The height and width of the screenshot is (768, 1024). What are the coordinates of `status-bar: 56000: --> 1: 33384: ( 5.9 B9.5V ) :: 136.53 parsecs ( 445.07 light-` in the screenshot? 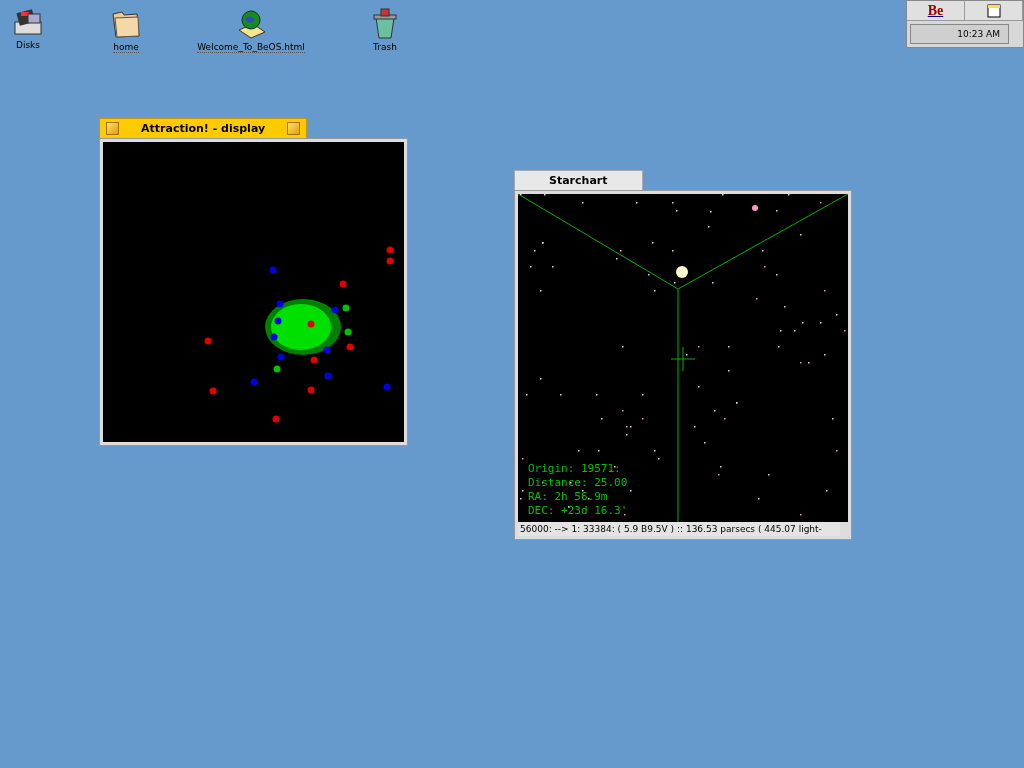 It's located at (679, 529).